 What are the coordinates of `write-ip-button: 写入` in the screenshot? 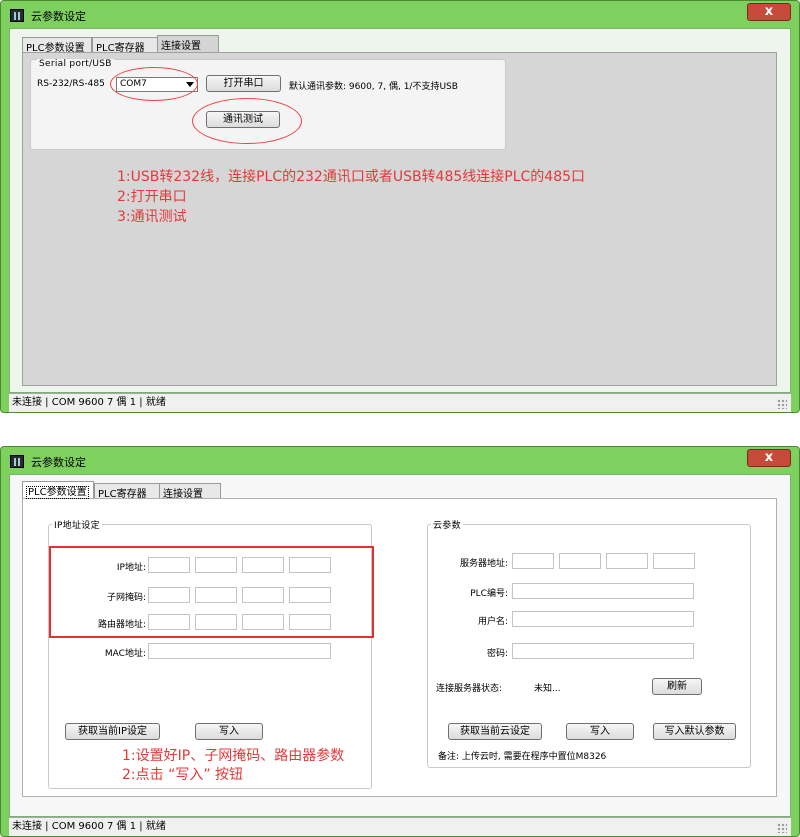 It's located at (229, 731).